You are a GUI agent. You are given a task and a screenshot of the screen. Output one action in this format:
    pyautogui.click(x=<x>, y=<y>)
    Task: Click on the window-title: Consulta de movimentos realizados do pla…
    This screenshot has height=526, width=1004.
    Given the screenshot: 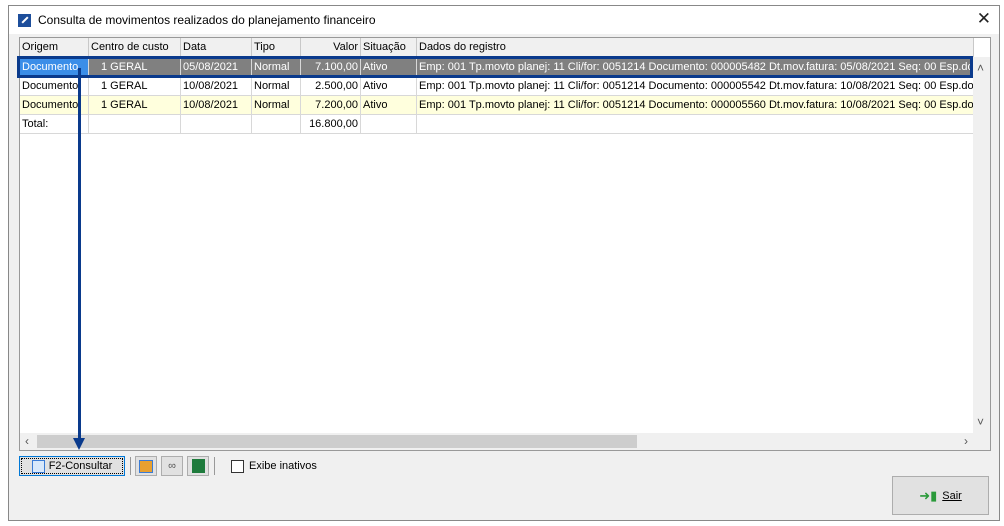 What is the action you would take?
    pyautogui.click(x=207, y=20)
    